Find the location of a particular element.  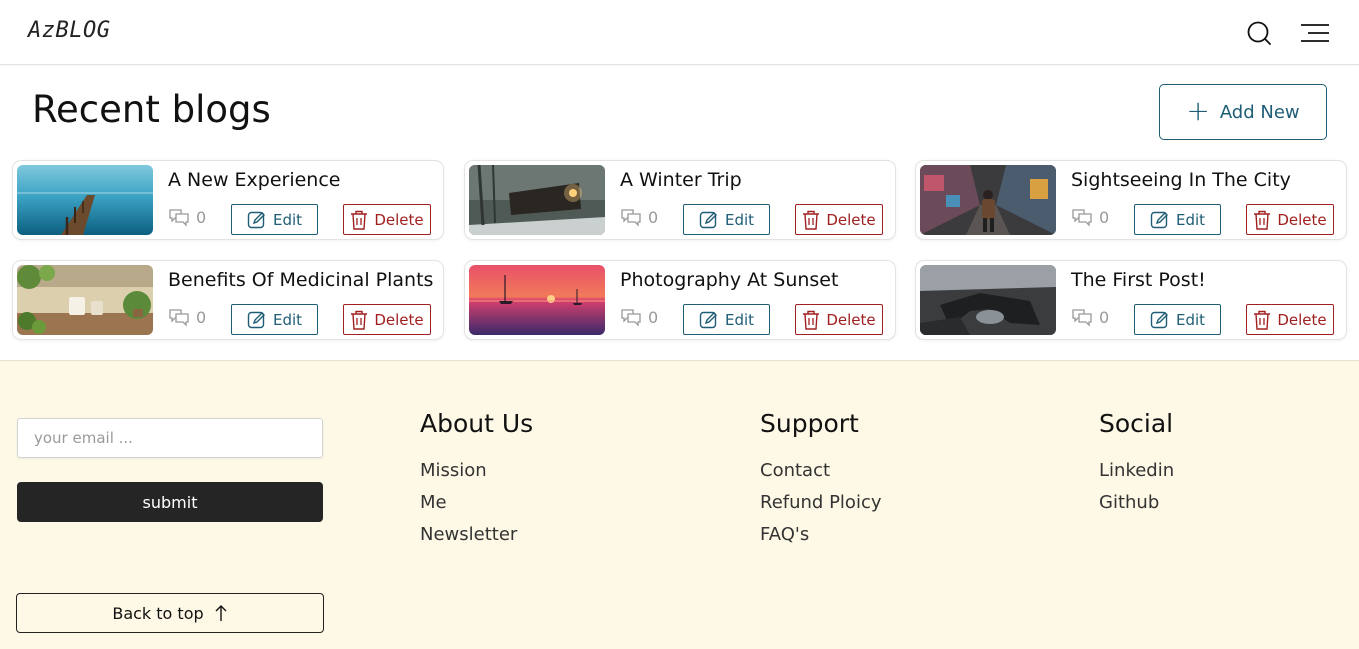

footer-column-social: Social Linkedin Github is located at coordinates (1136, 466).